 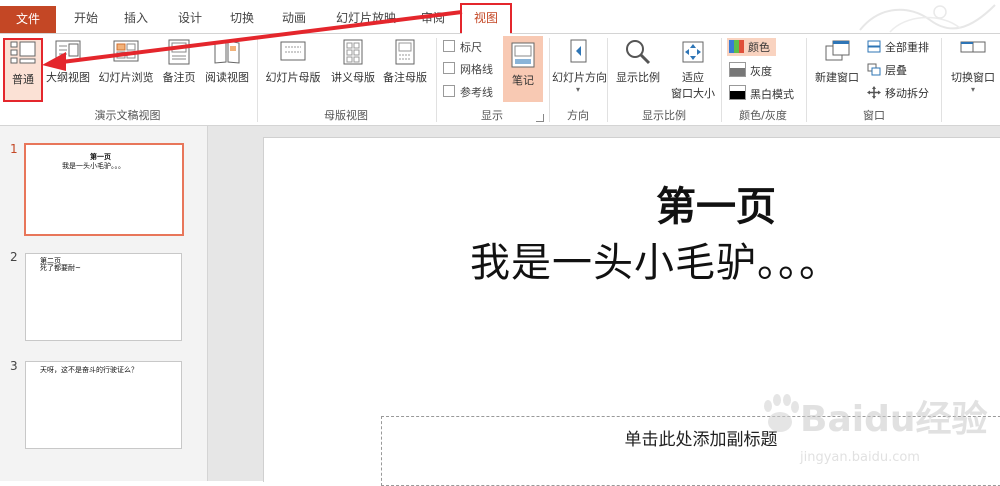 What do you see at coordinates (294, 18) in the screenshot?
I see `tab-animations: 动画` at bounding box center [294, 18].